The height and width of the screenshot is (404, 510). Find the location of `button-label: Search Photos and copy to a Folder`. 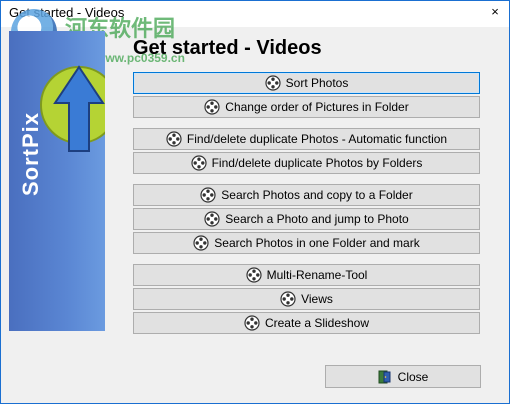

button-label: Search Photos and copy to a Folder is located at coordinates (317, 195).